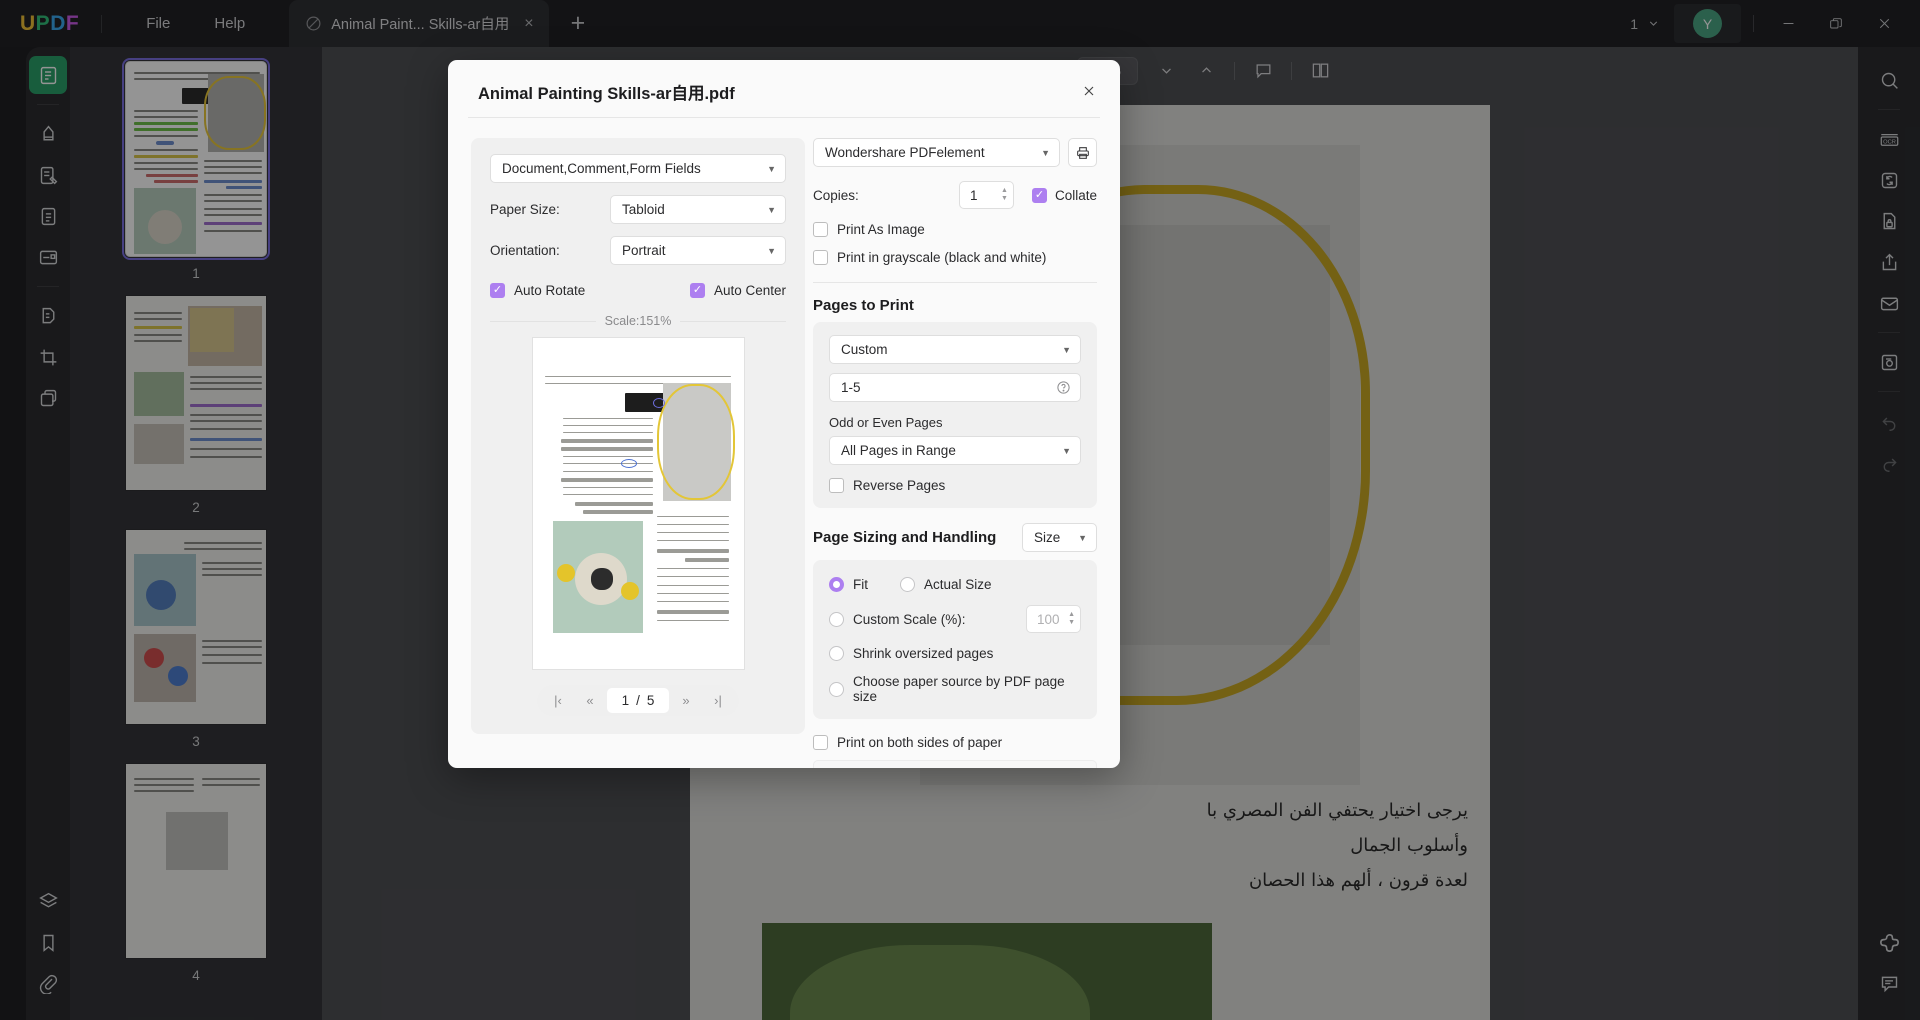 The width and height of the screenshot is (1920, 1020). I want to click on page-sizing-header-row: Page Sizing and Handling Size ▼, so click(955, 537).